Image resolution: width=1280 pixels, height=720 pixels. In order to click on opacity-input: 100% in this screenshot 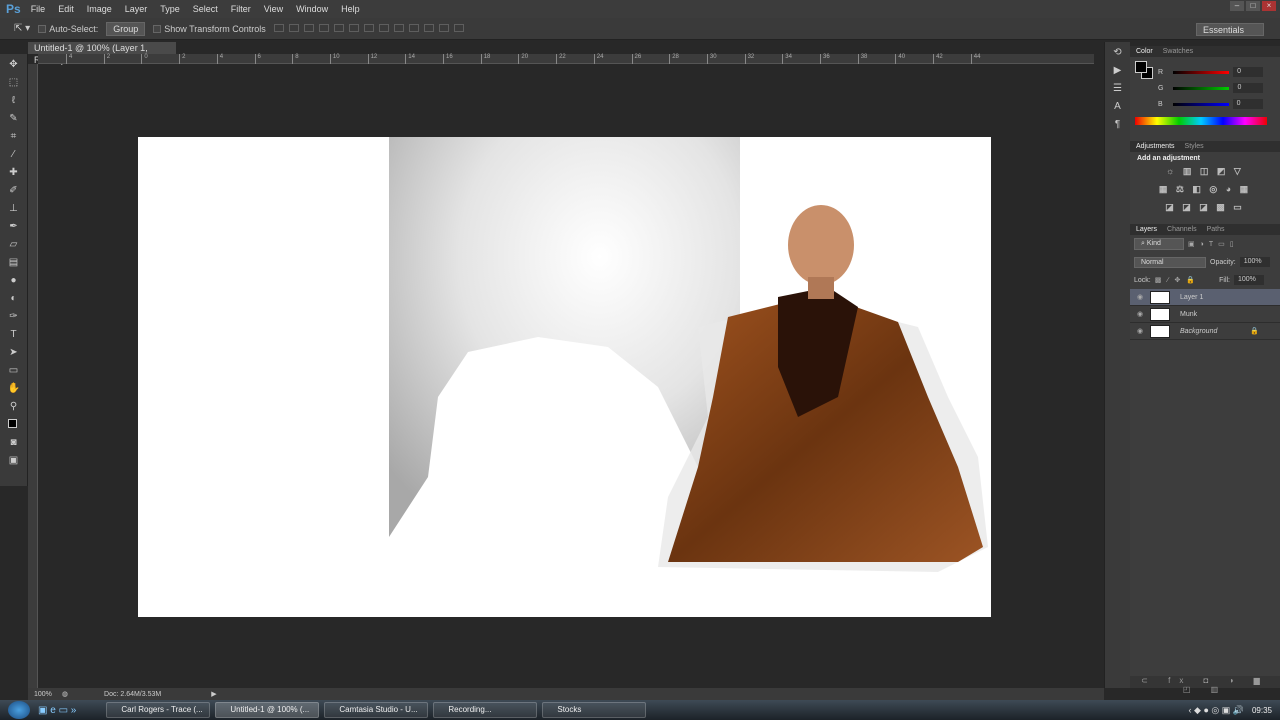, I will do `click(1254, 262)`.